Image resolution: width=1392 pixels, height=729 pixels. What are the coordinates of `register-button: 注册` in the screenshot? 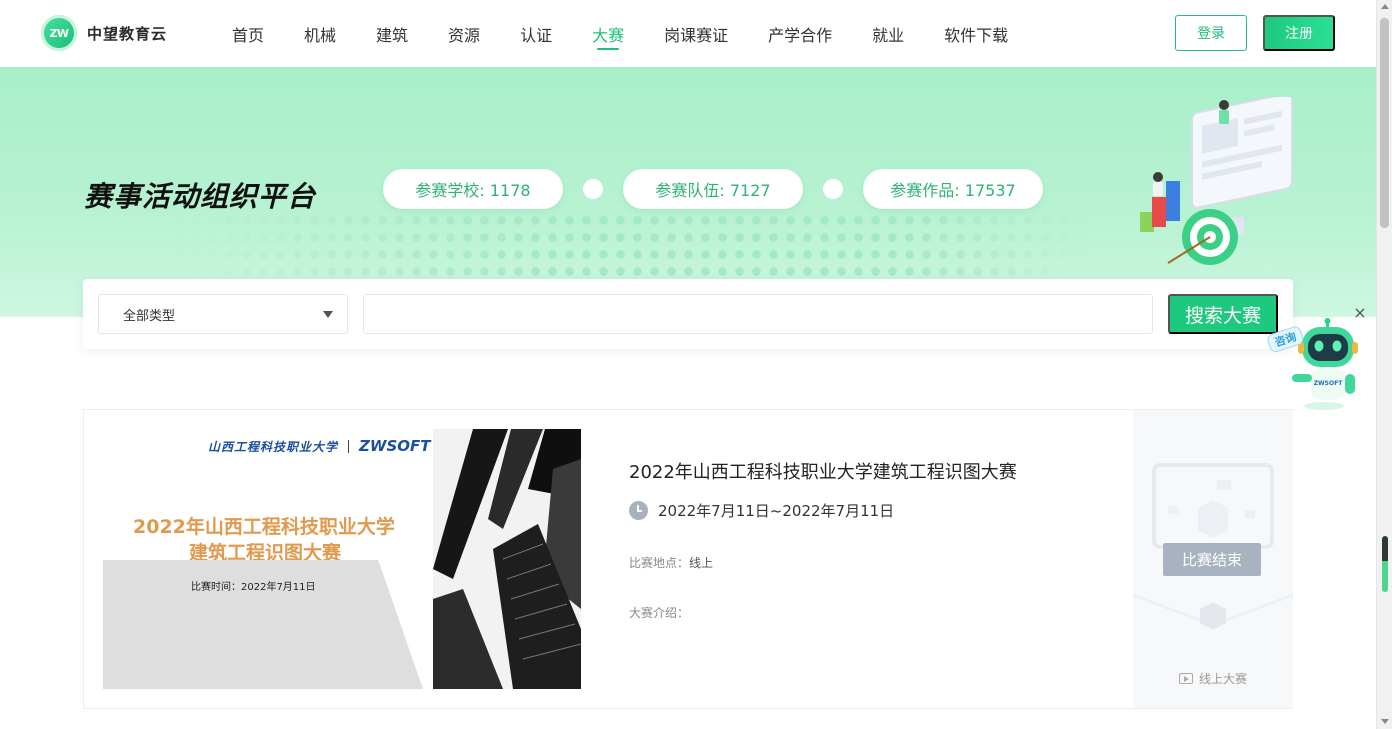 It's located at (1299, 33).